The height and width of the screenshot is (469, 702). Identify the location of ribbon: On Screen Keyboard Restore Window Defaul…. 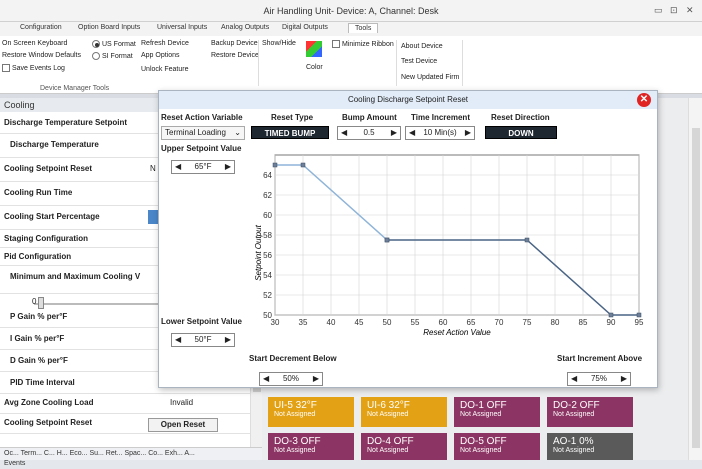
(351, 65).